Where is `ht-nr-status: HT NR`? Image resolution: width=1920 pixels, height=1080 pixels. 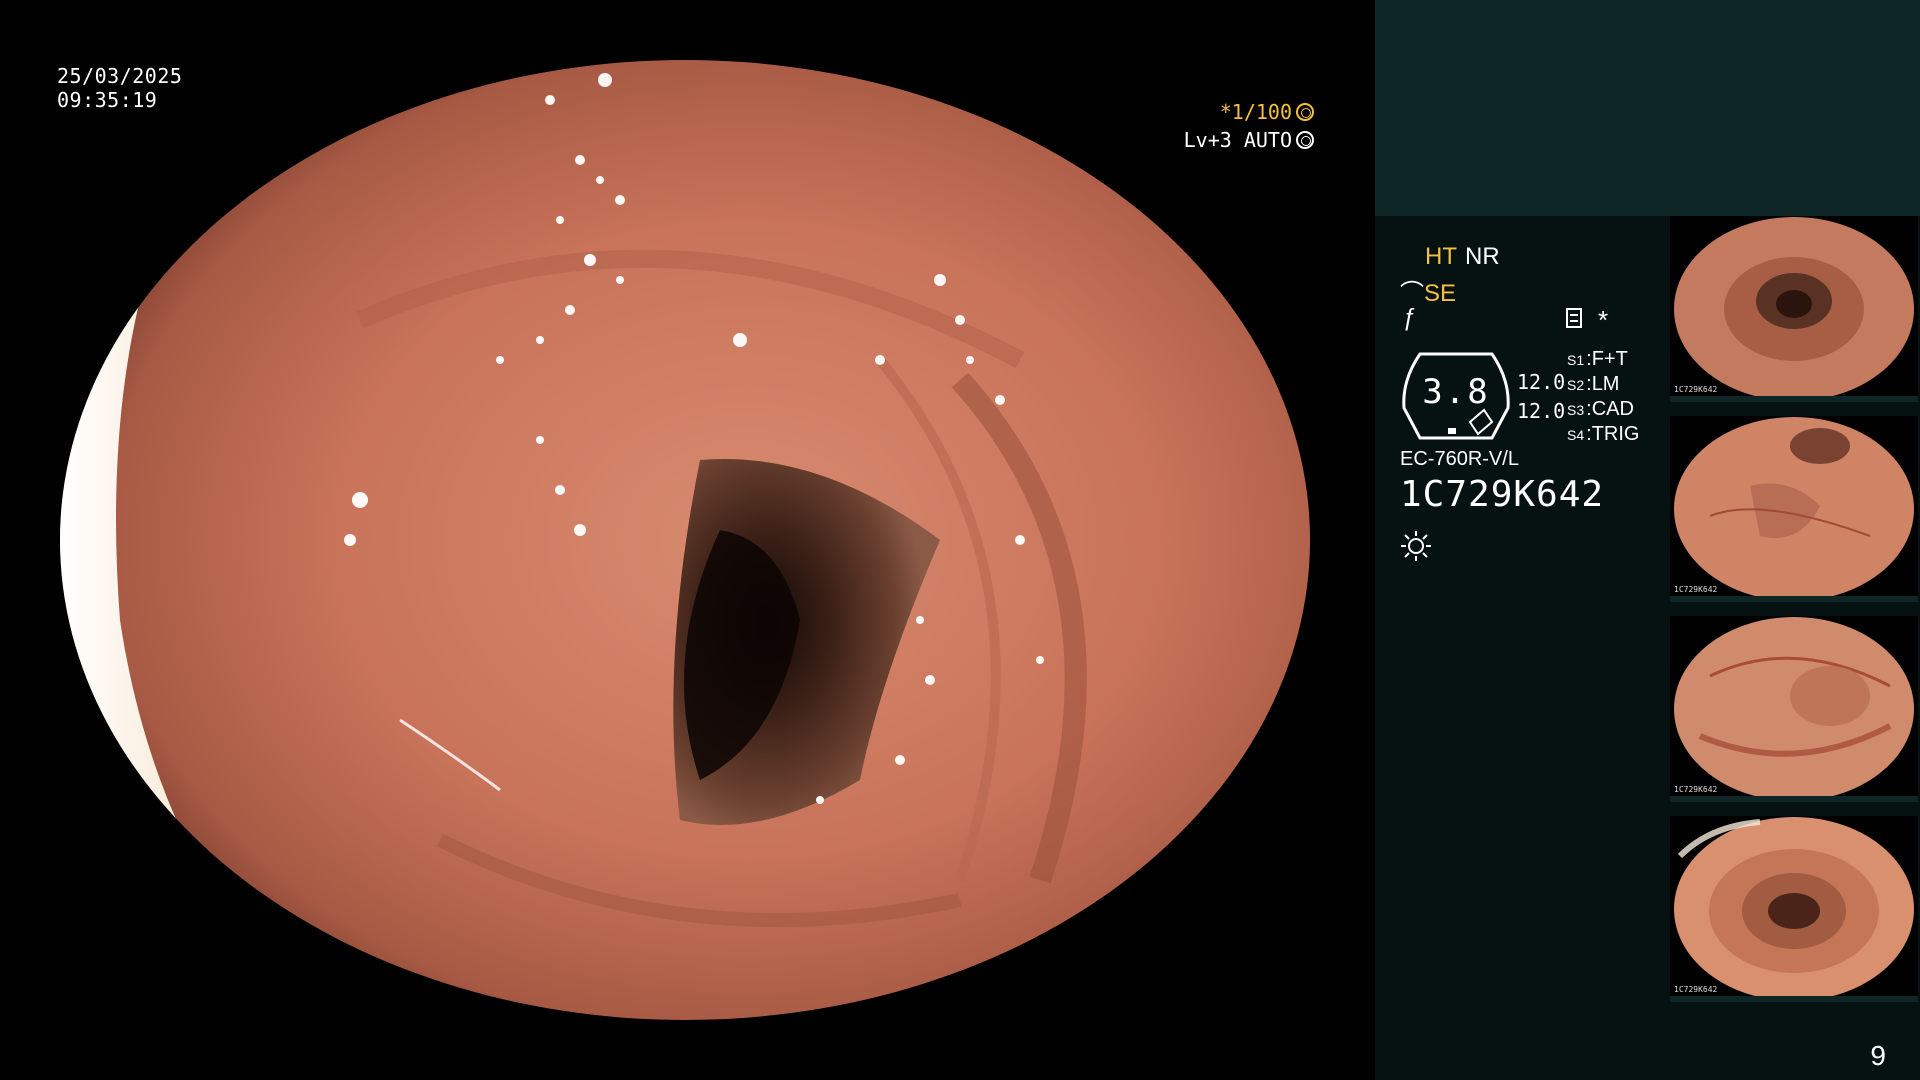 ht-nr-status: HT NR is located at coordinates (1462, 257).